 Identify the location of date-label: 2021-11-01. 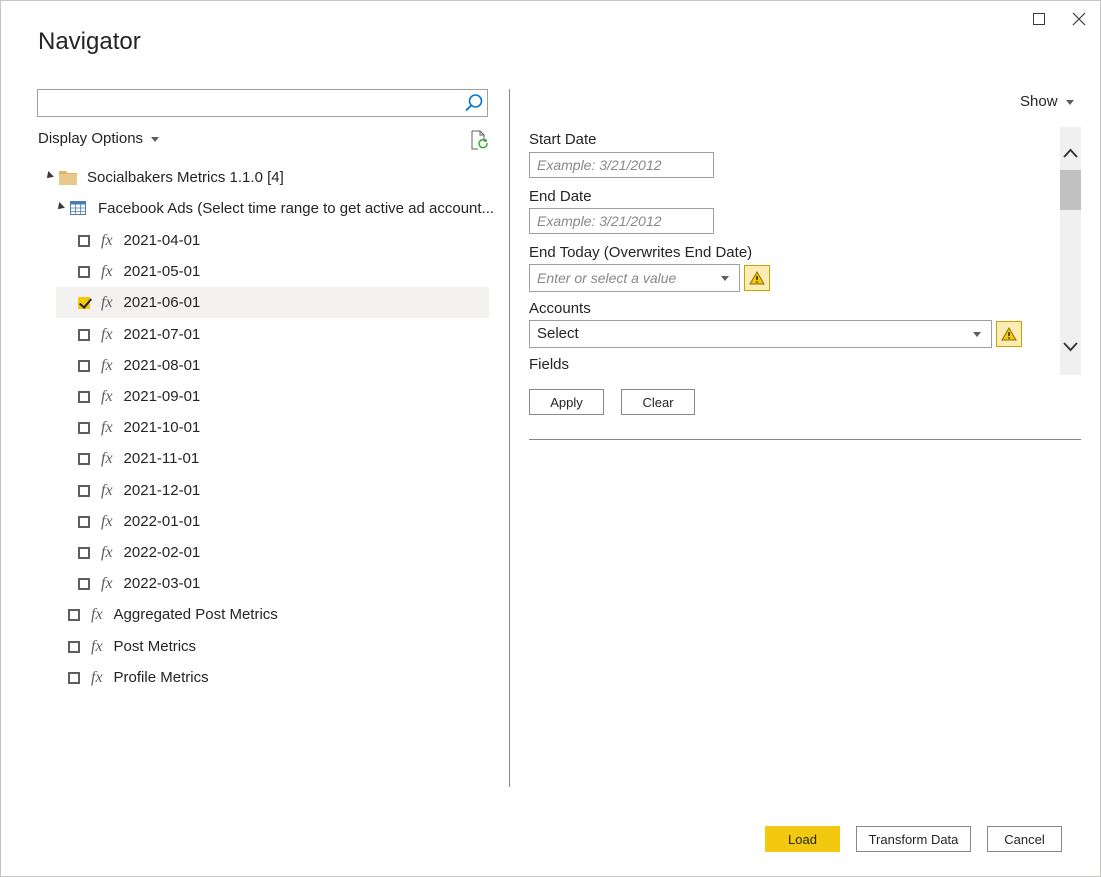
(161, 458).